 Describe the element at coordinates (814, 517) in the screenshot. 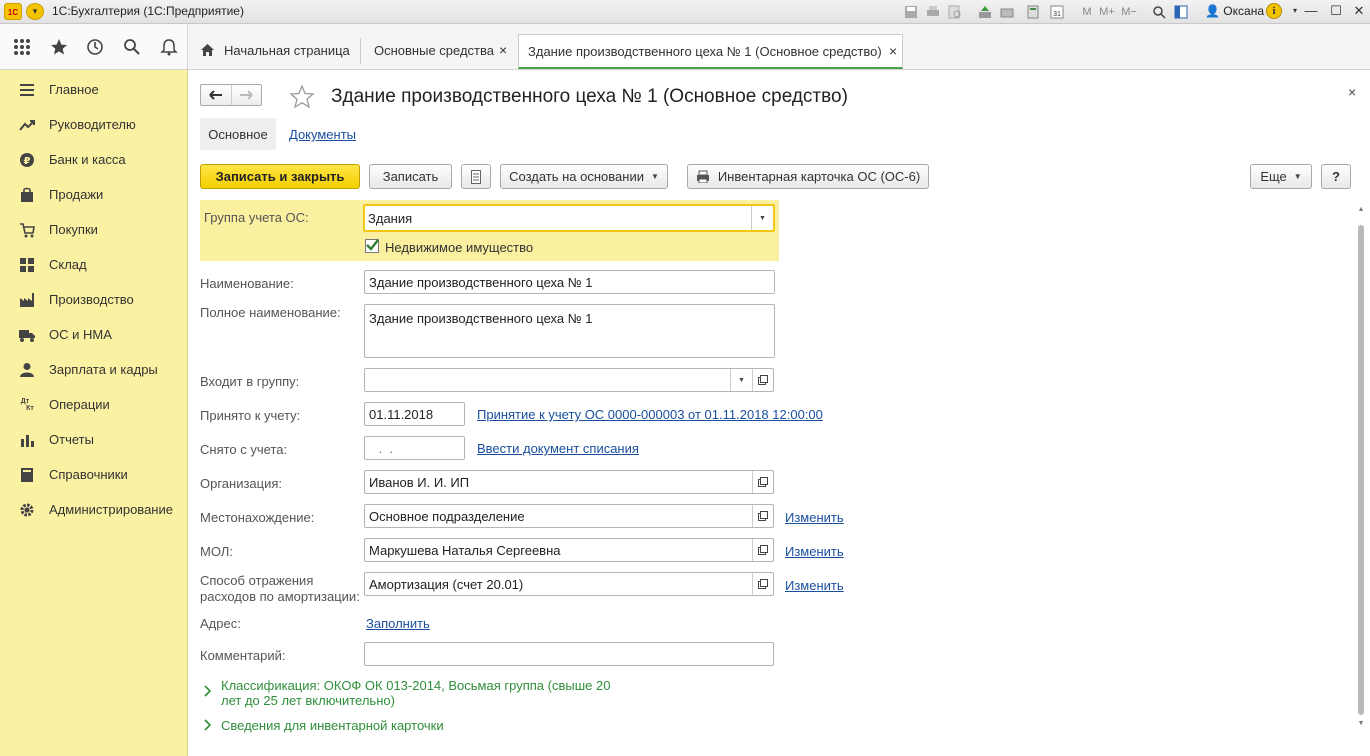

I see `change-location-link: Изменить` at that location.